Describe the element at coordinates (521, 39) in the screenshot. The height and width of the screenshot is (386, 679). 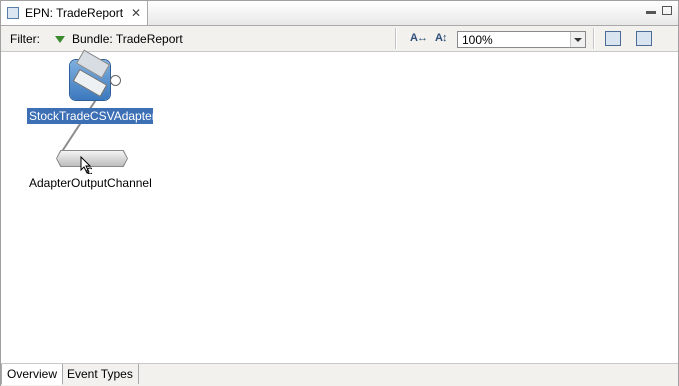
I see `zoom-select: 100%` at that location.